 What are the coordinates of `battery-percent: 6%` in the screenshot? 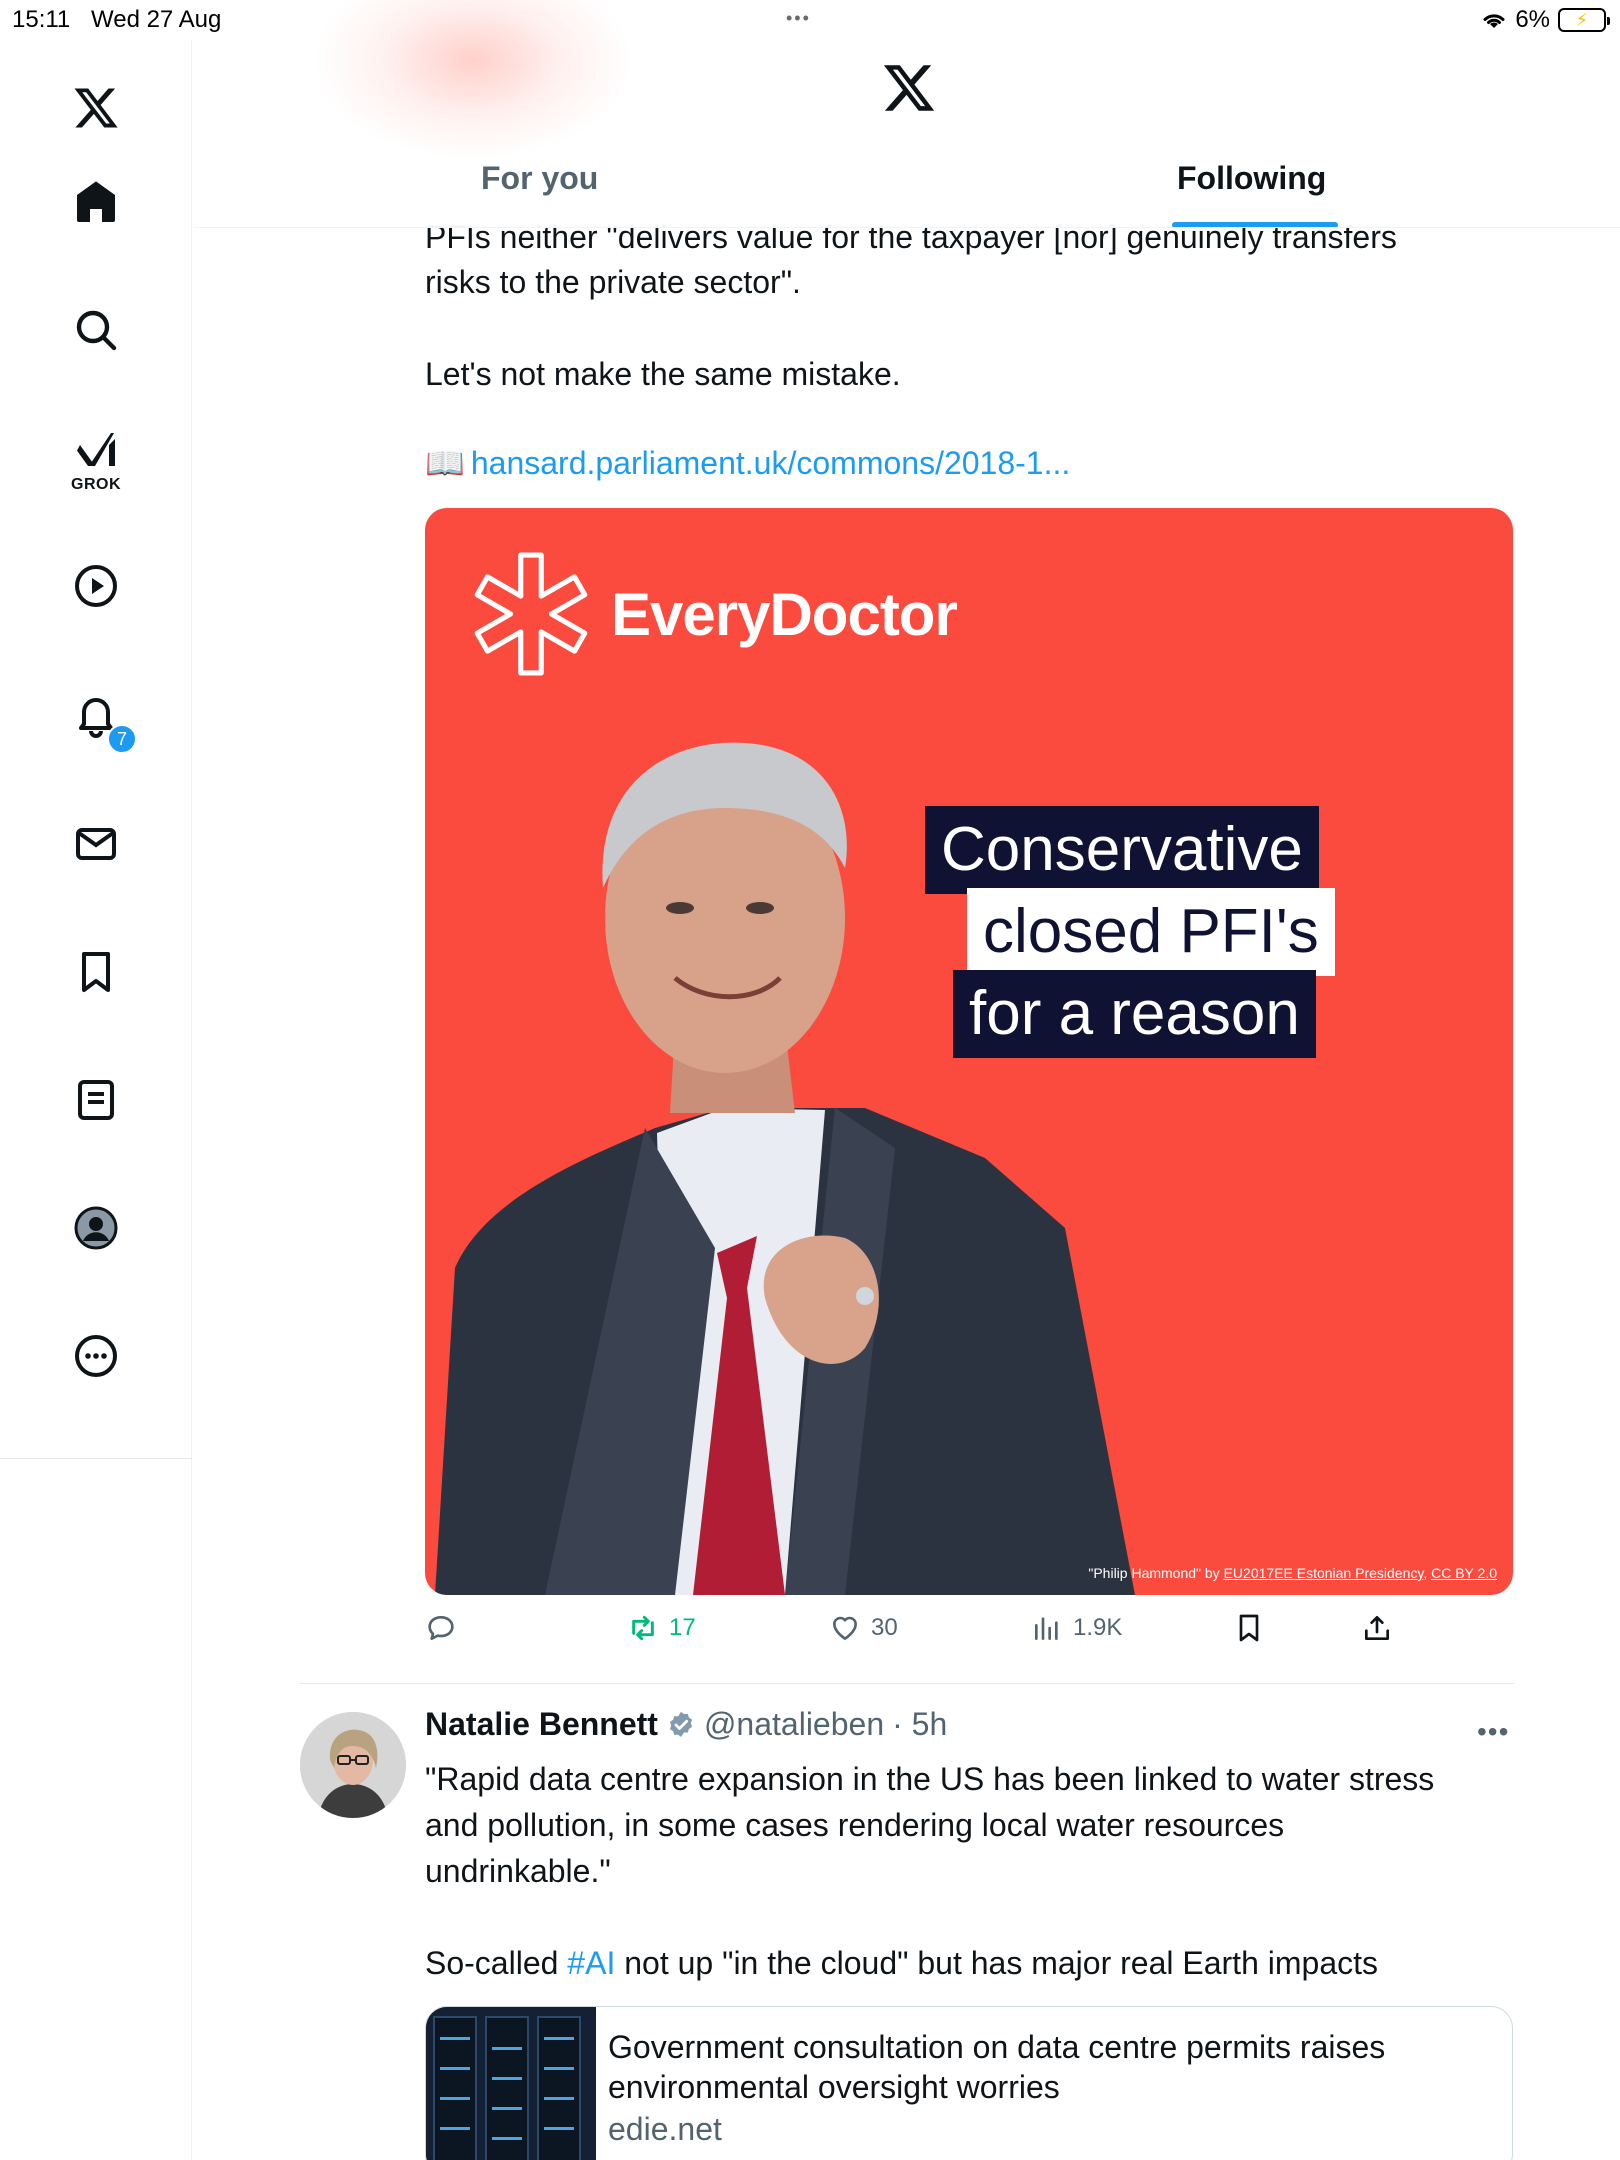 It's located at (1532, 19).